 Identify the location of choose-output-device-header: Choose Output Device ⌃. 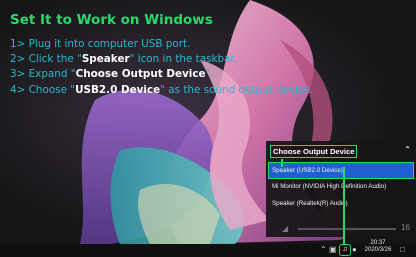
(340, 151).